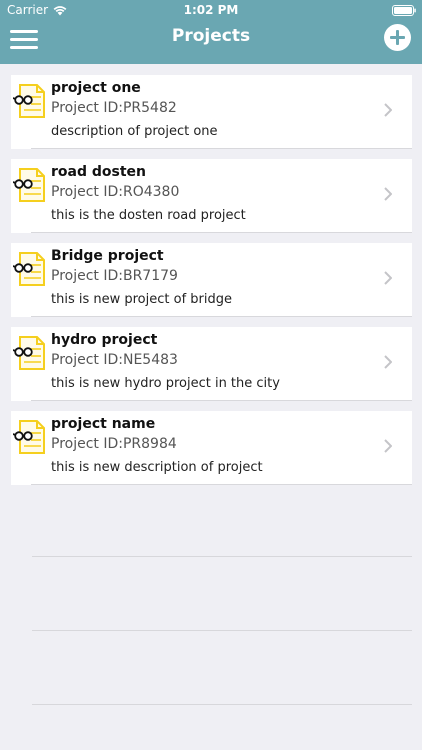 Image resolution: width=422 pixels, height=750 pixels. I want to click on app-header: Carrier 1:02 PM Projects, so click(211, 32).